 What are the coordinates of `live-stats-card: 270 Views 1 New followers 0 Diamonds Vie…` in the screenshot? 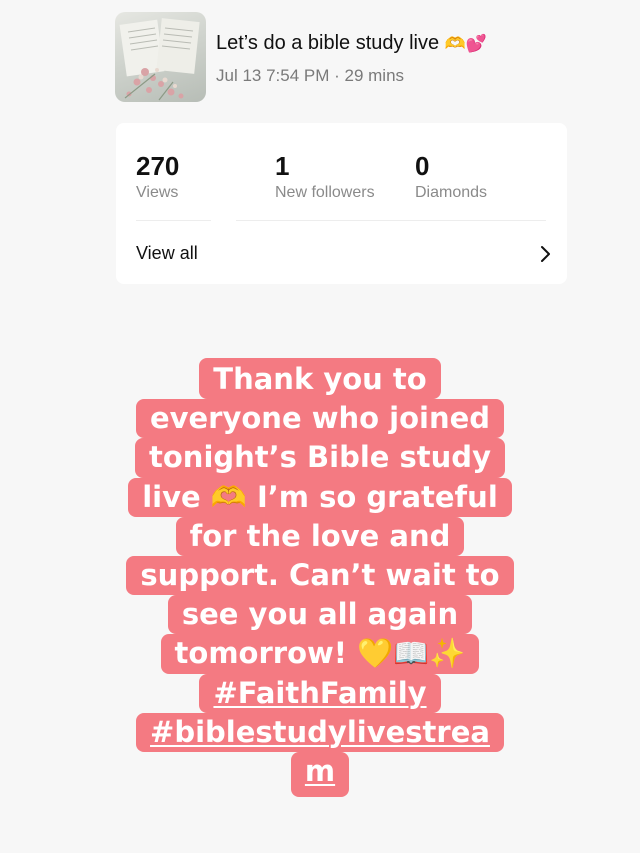 It's located at (341, 203).